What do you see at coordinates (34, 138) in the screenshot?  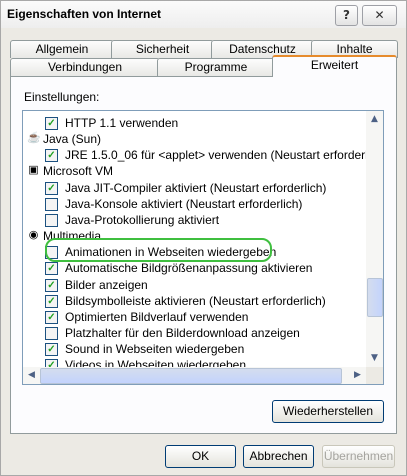 I see `java-icon: ☕` at bounding box center [34, 138].